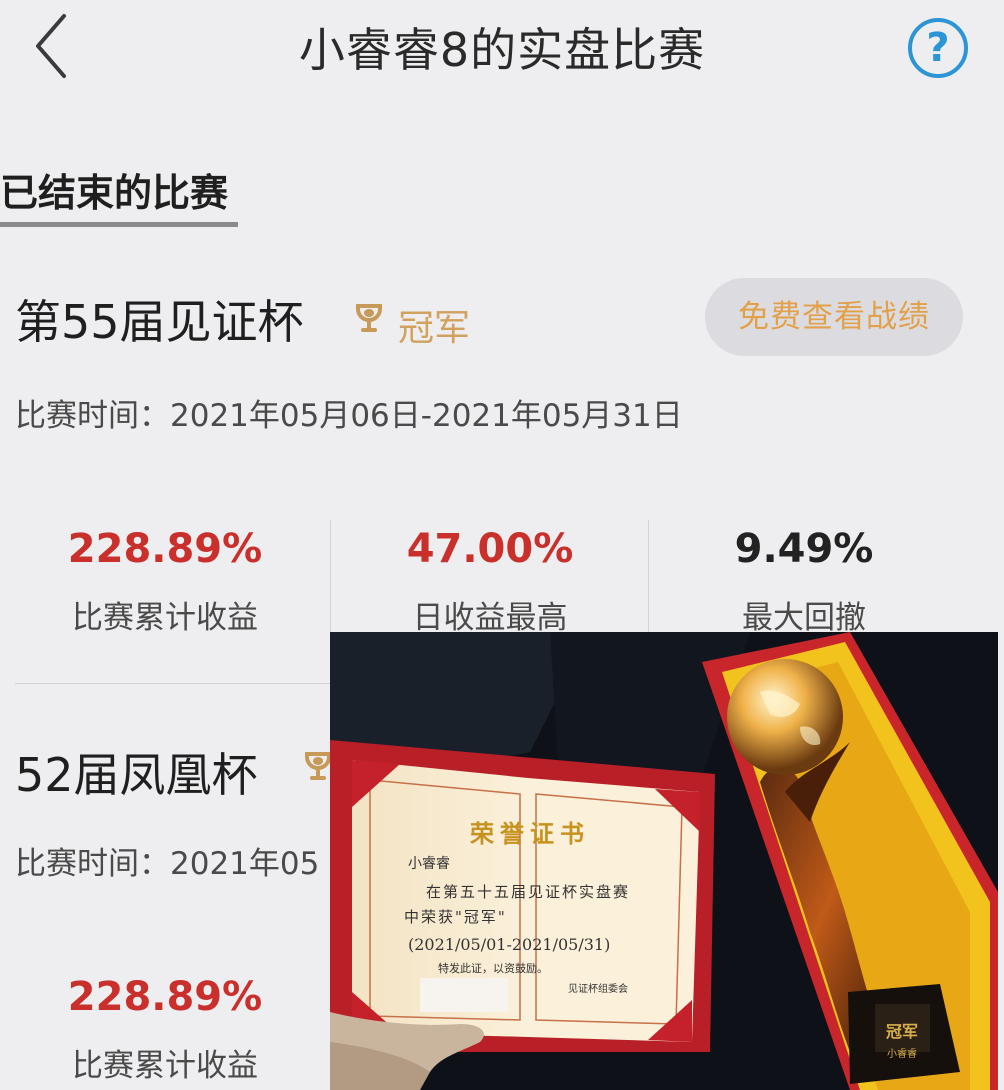  What do you see at coordinates (493, 968) in the screenshot?
I see `certificate-closing: 特发此证，以资鼓励。` at bounding box center [493, 968].